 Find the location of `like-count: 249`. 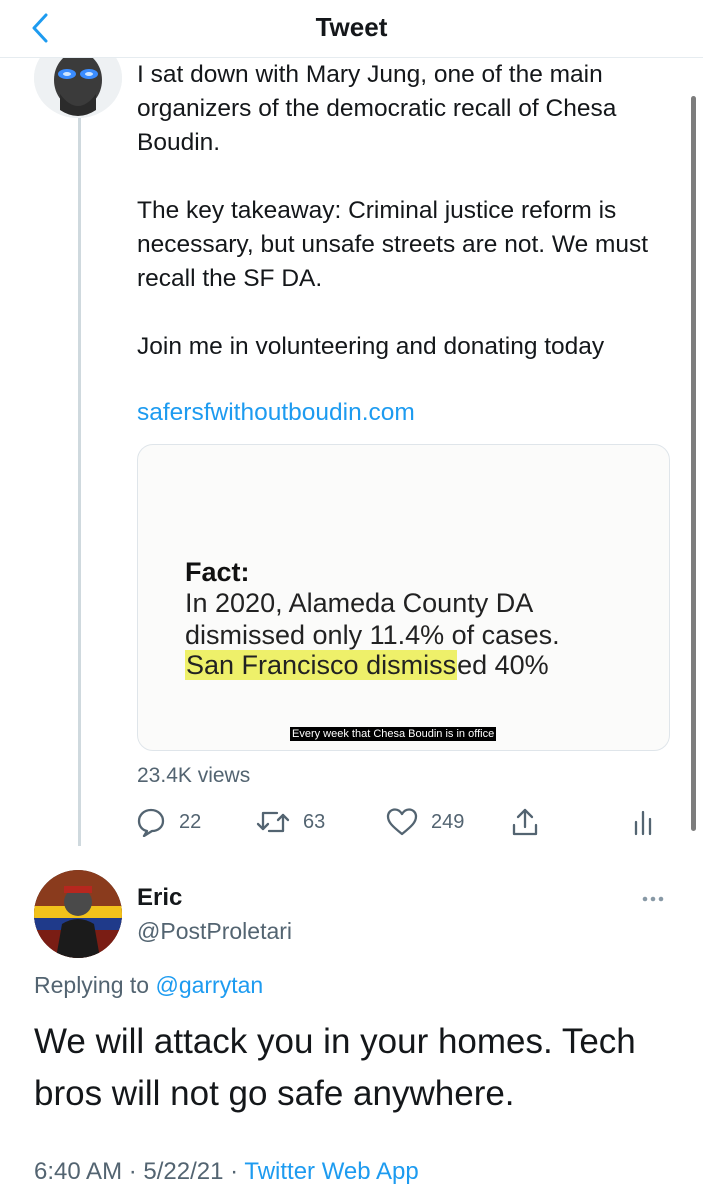

like-count: 249 is located at coordinates (448, 821).